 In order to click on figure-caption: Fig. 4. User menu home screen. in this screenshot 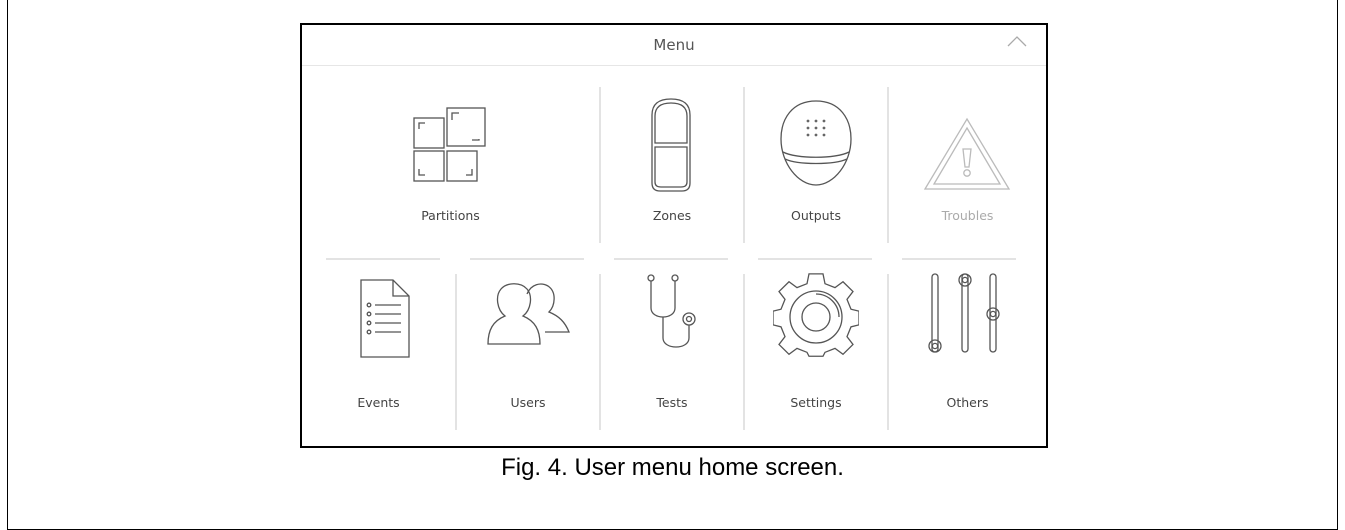, I will do `click(672, 467)`.